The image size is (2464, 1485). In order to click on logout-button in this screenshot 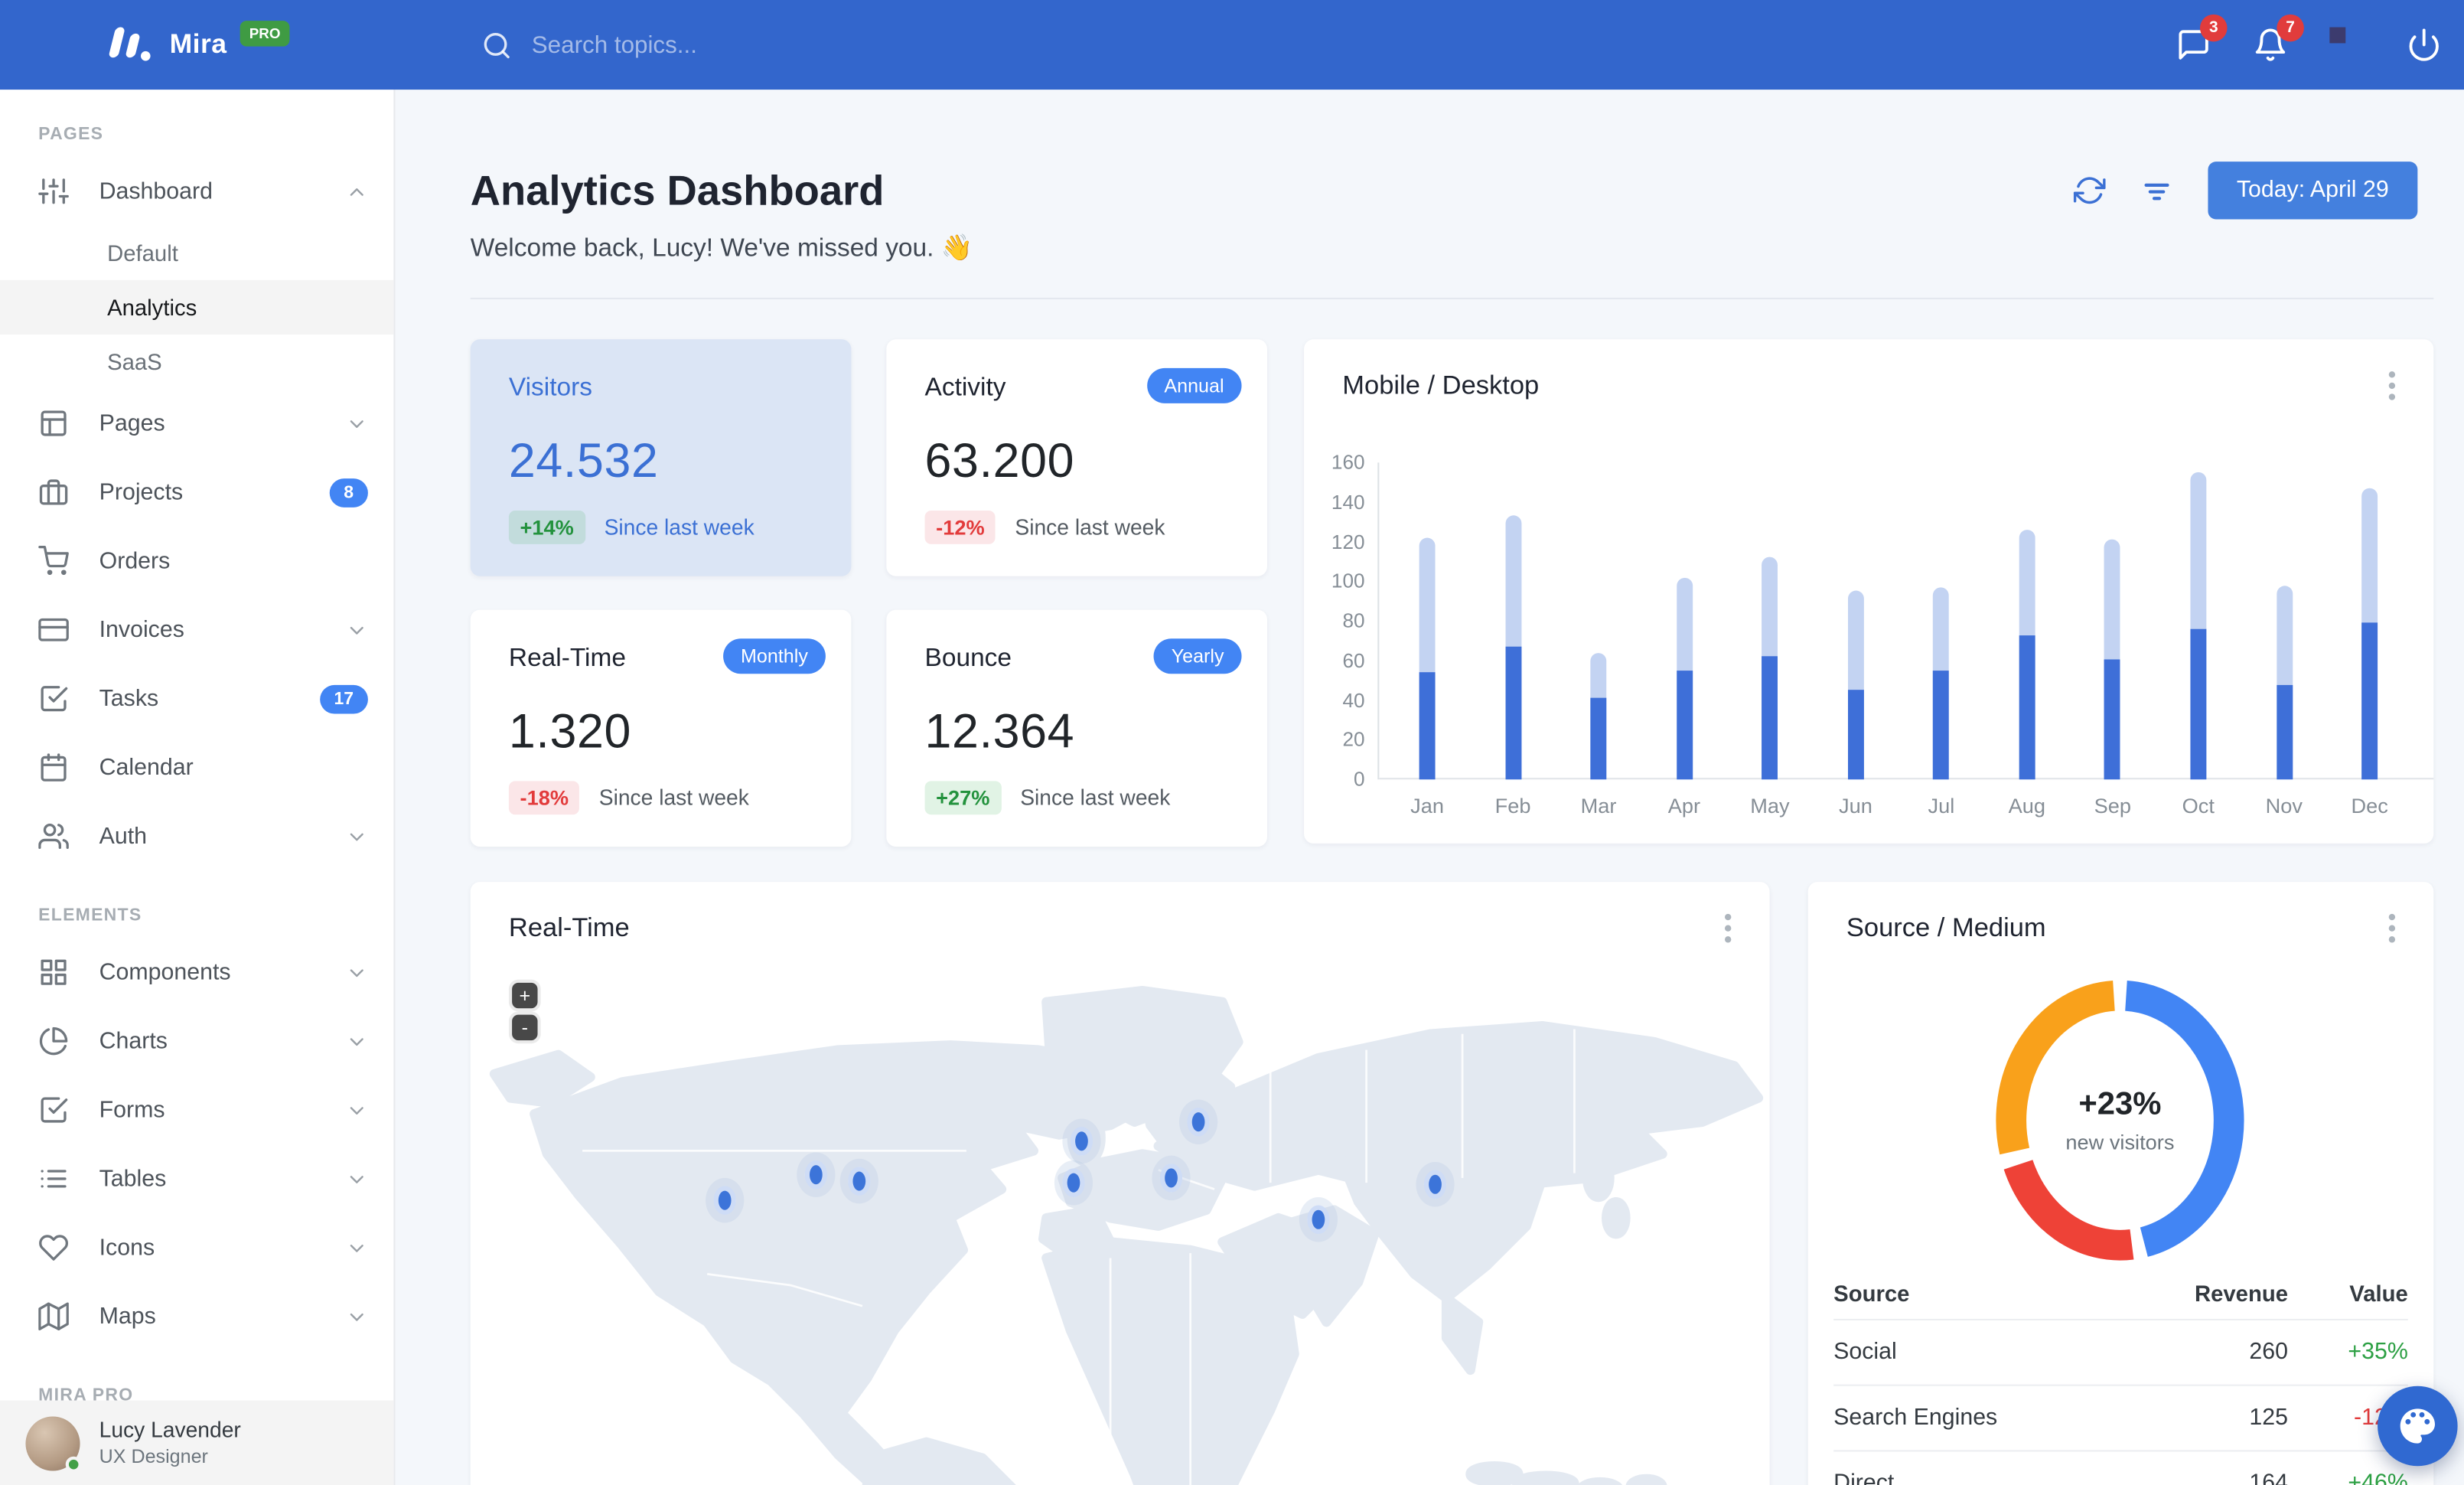, I will do `click(2424, 45)`.